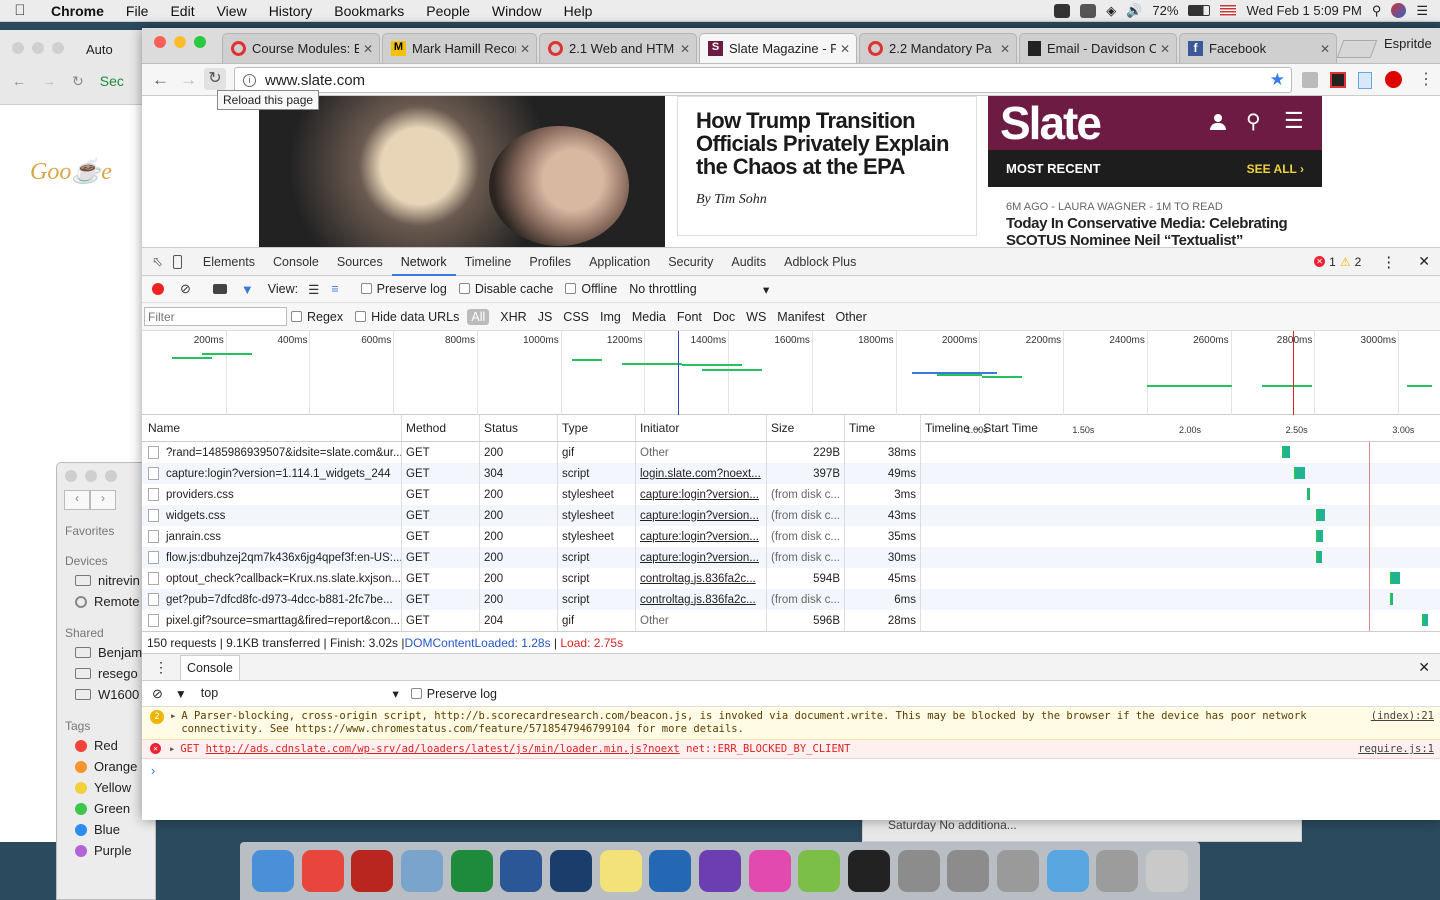 Image resolution: width=1440 pixels, height=900 pixels. I want to click on creative-cloud-icon, so click(1062, 10).